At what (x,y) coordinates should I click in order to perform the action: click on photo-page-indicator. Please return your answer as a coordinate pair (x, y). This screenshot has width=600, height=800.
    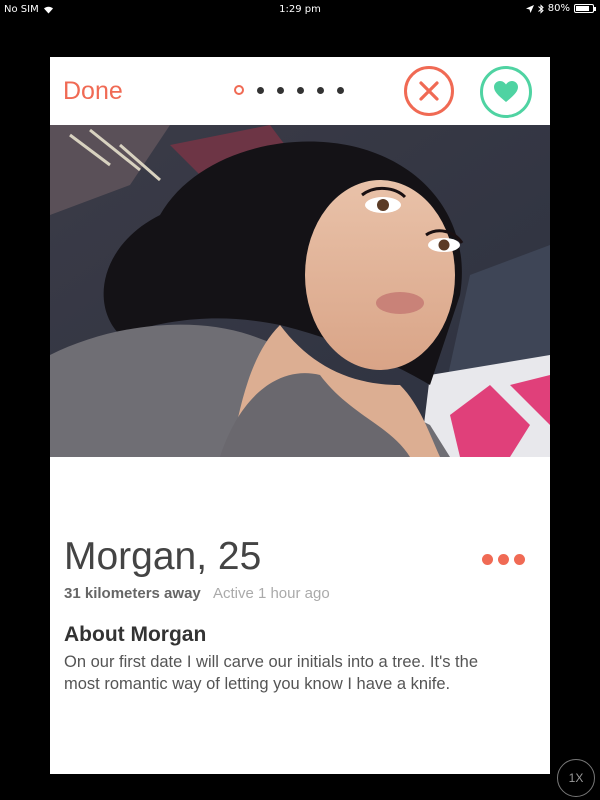
    Looking at the image, I should click on (289, 90).